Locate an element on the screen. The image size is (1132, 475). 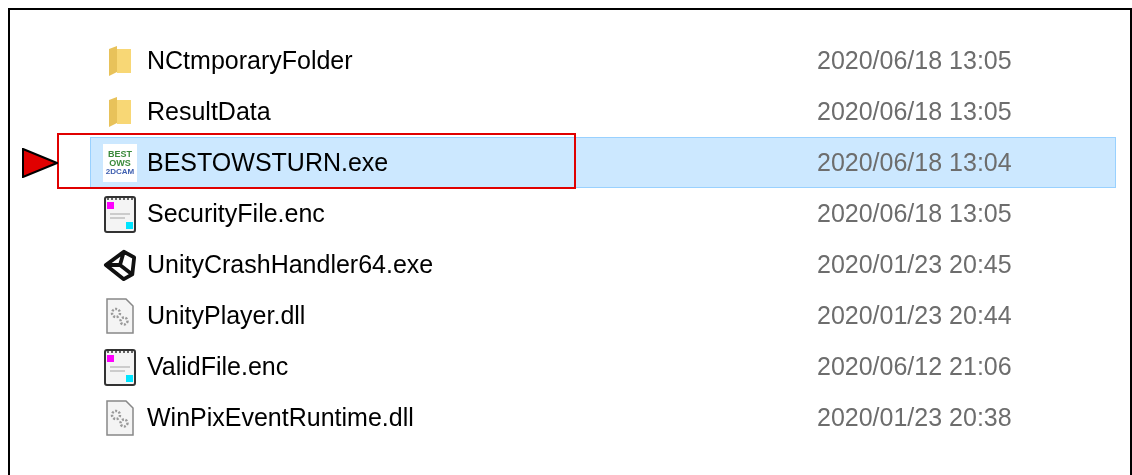
app-logo-icon: BEST OWS 2DCAM is located at coordinates (120, 162).